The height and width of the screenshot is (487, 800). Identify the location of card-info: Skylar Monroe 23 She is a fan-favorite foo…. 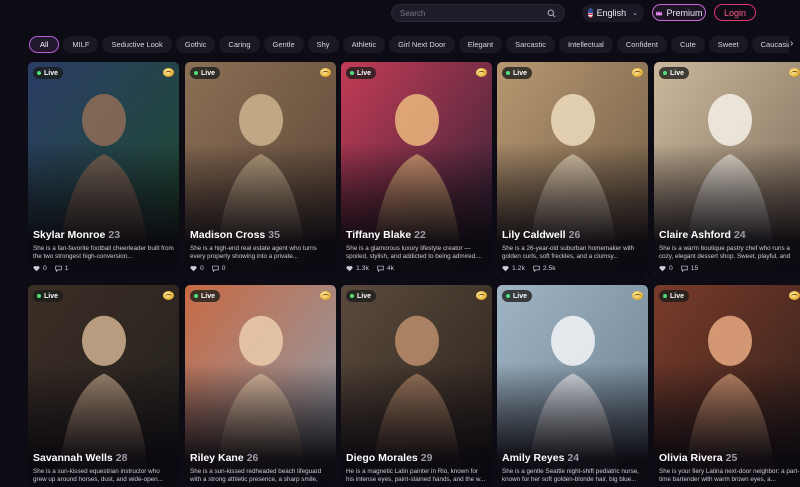
(103, 250).